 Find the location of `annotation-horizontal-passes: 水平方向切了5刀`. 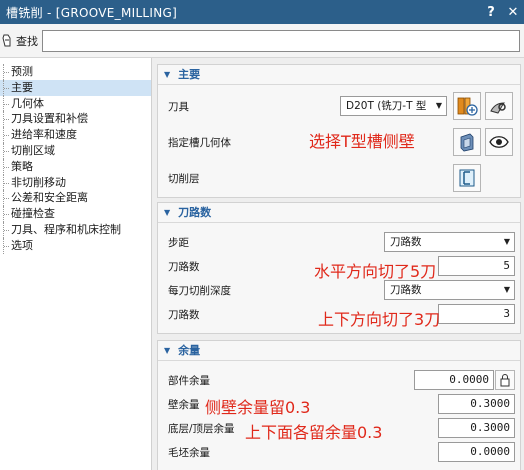

annotation-horizontal-passes: 水平方向切了5刀 is located at coordinates (375, 271).